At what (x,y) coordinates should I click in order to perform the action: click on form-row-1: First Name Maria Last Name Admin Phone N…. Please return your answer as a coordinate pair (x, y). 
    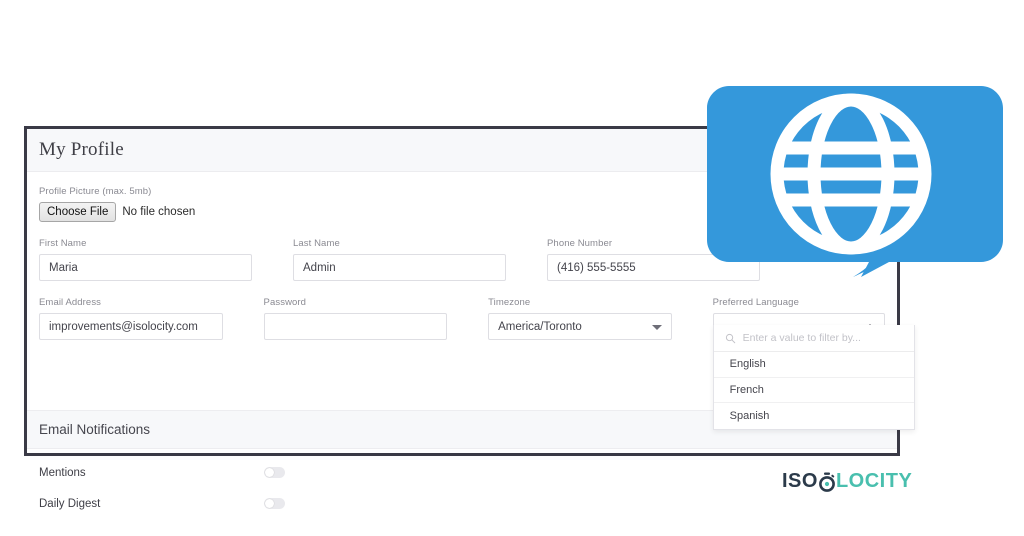
    Looking at the image, I should click on (462, 259).